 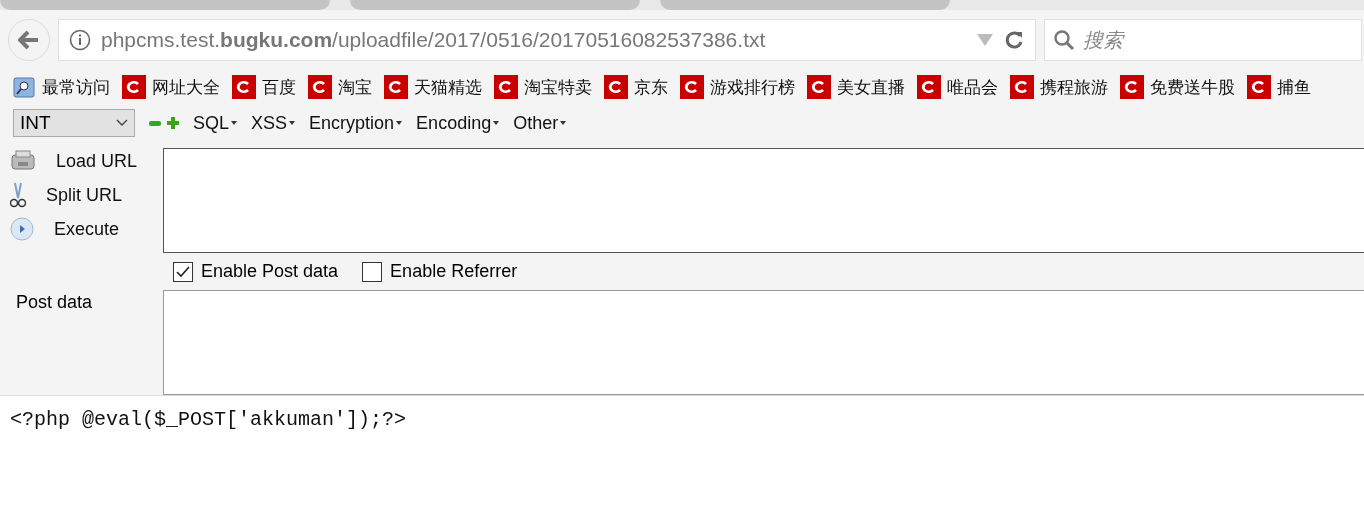 I want to click on bookmark-link: 京东, so click(x=636, y=87).